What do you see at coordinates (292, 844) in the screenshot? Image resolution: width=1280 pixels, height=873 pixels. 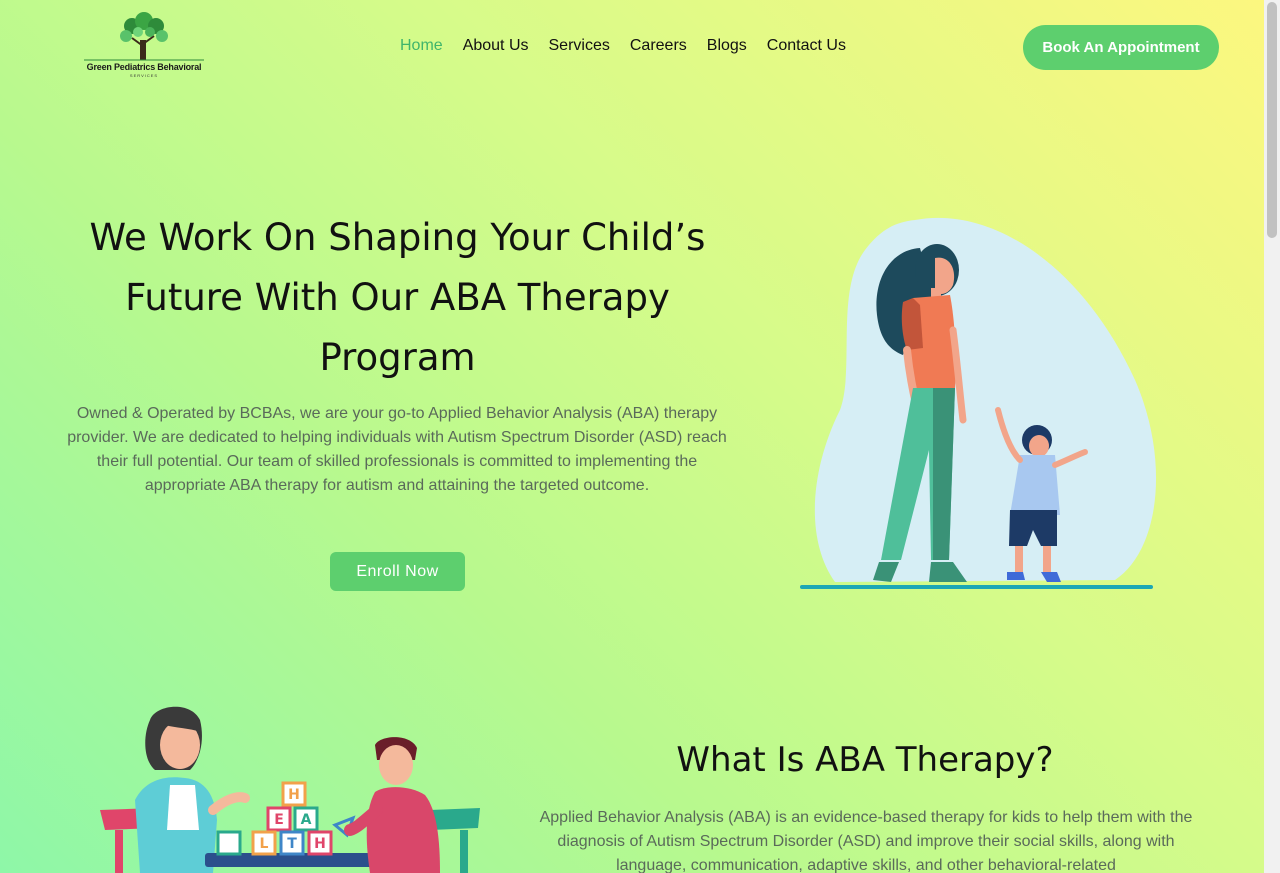 I see `block-letter-t: T` at bounding box center [292, 844].